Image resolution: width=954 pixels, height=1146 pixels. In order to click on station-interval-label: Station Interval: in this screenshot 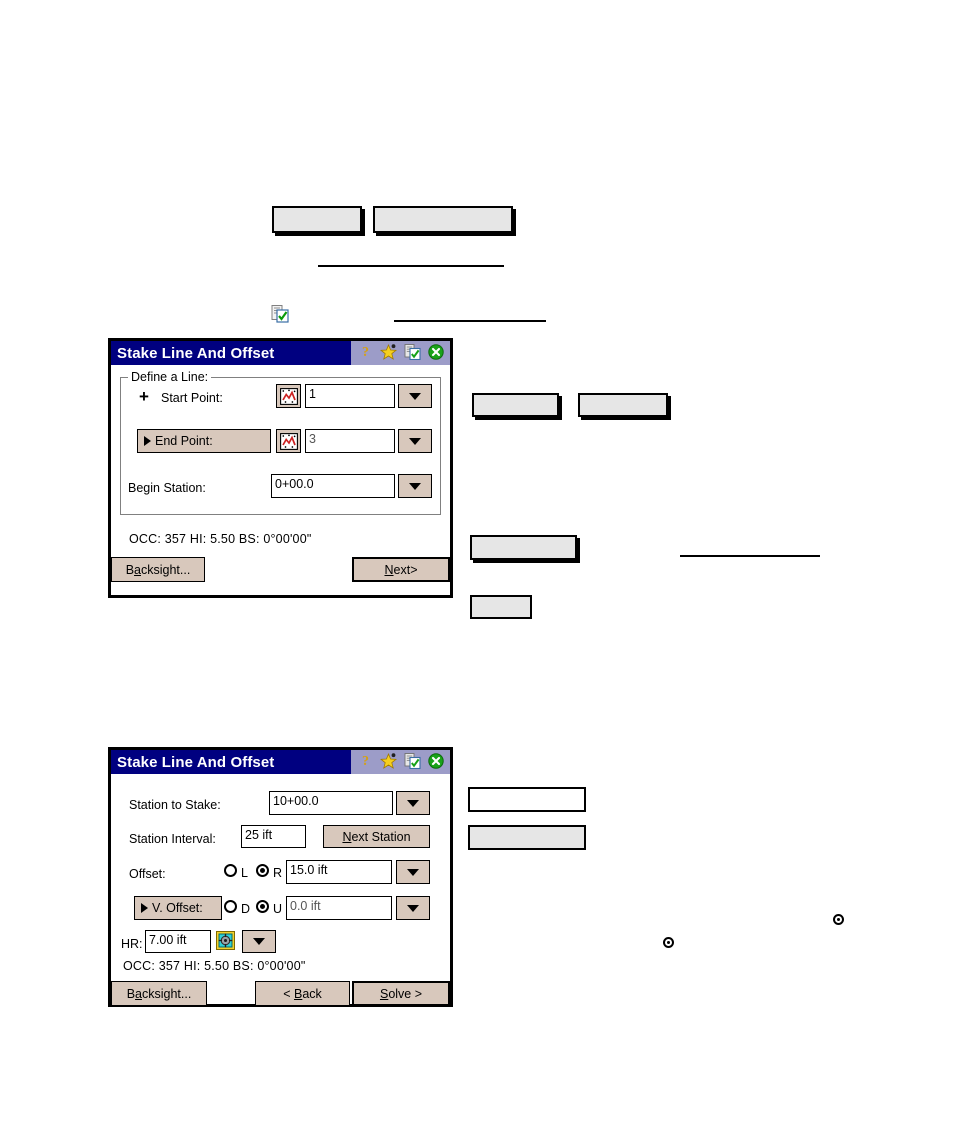, I will do `click(172, 839)`.